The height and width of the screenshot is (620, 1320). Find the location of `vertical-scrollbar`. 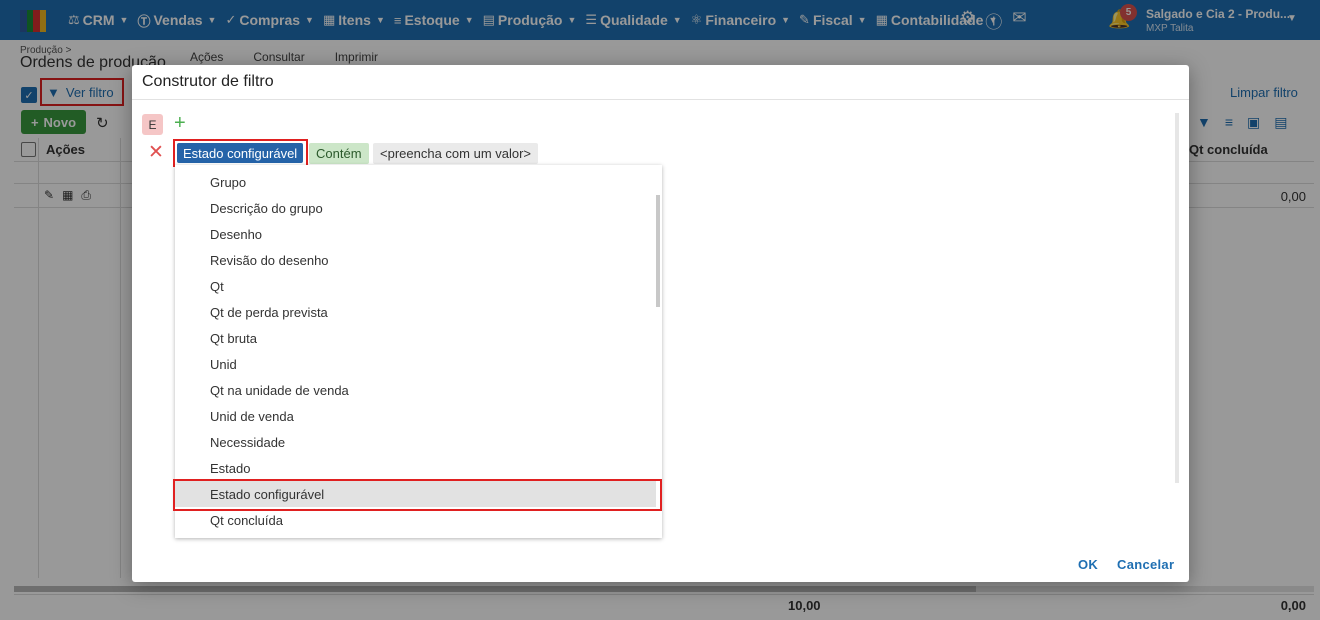

vertical-scrollbar is located at coordinates (1177, 298).